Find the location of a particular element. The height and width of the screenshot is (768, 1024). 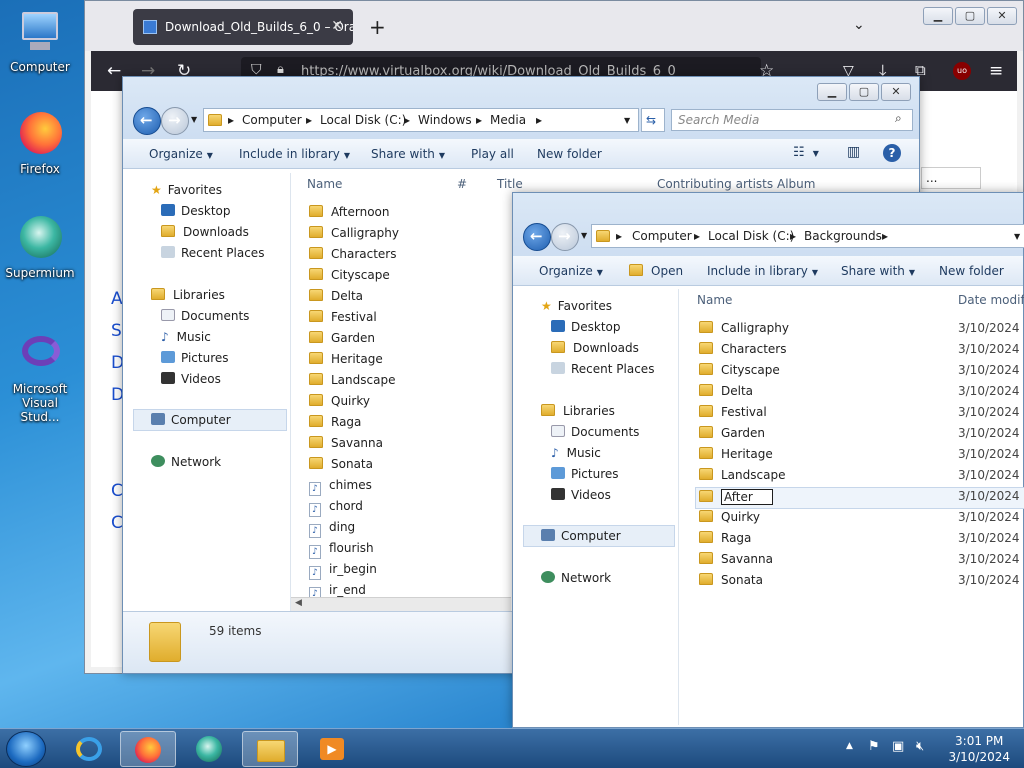

taskbar-firefox is located at coordinates (148, 749).